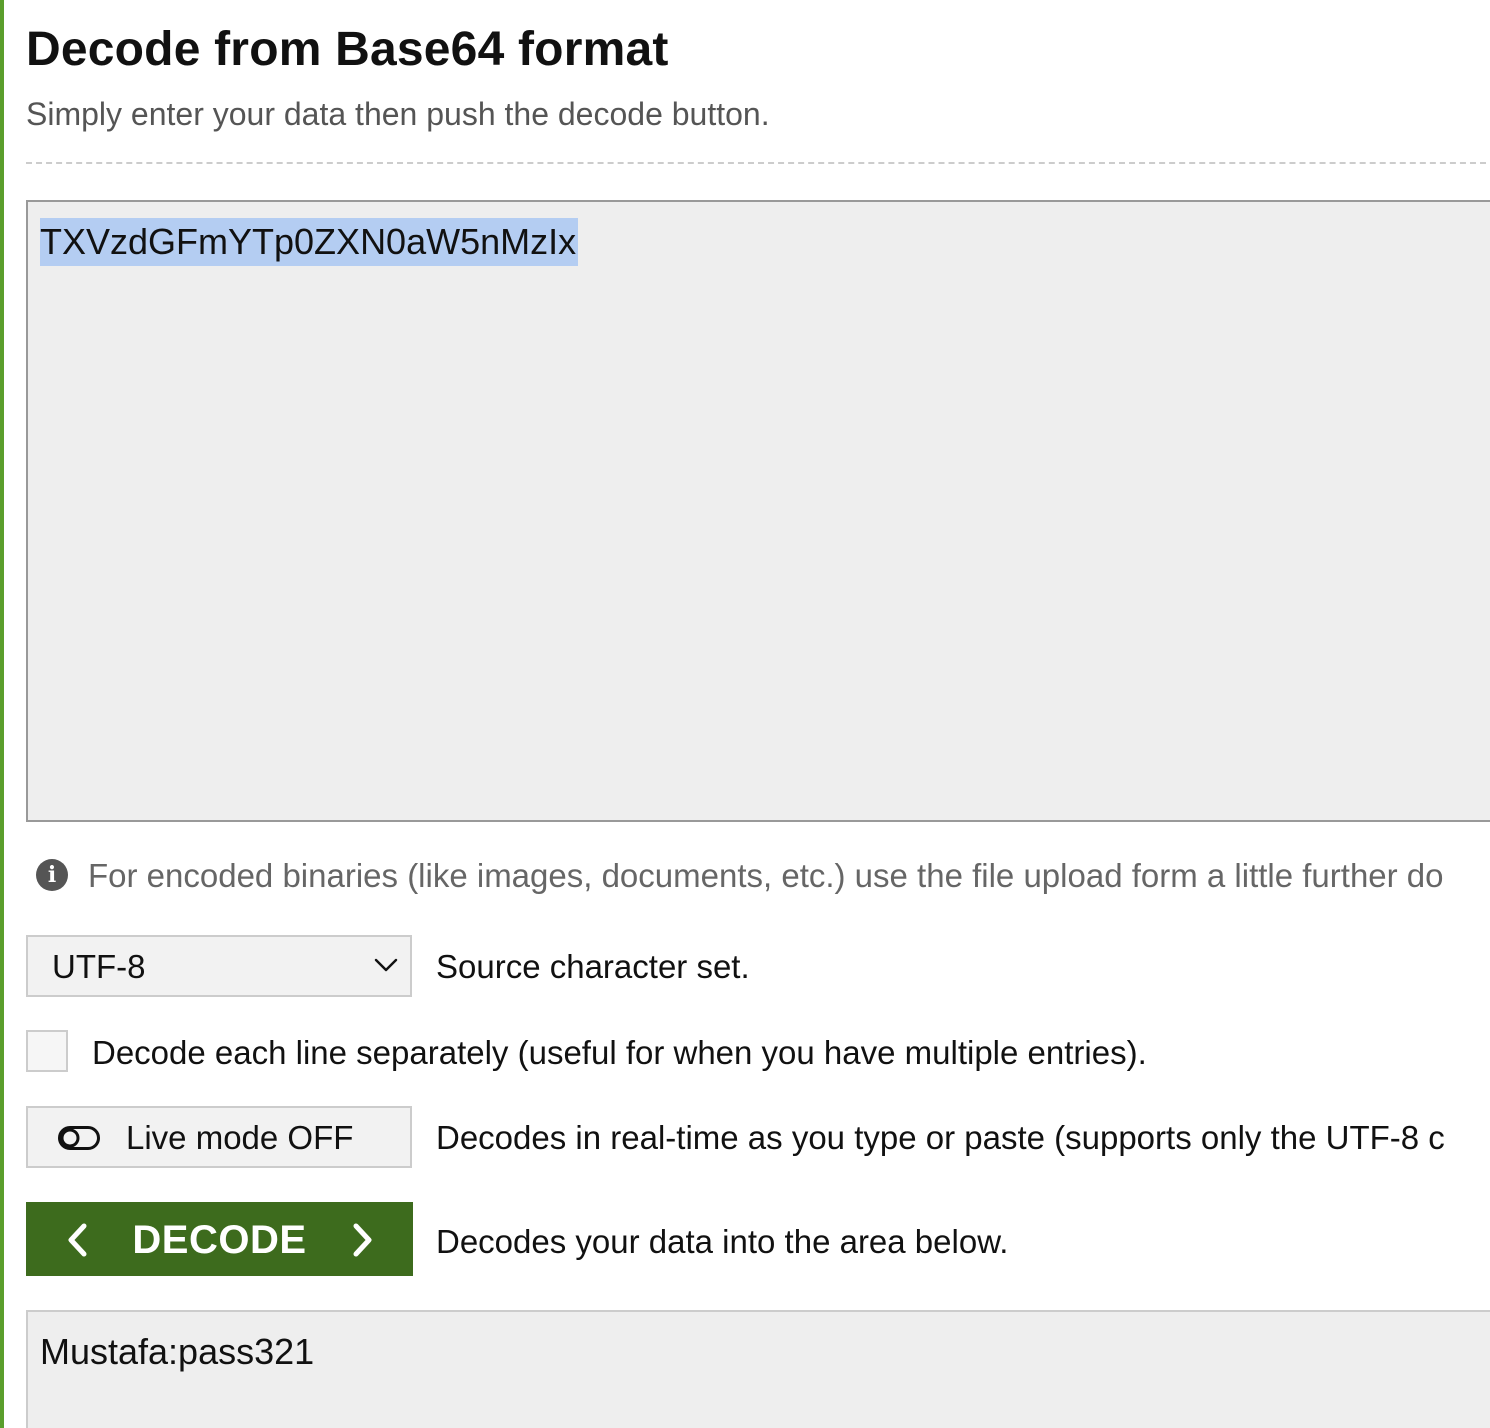  What do you see at coordinates (52, 875) in the screenshot?
I see `info-icon: i` at bounding box center [52, 875].